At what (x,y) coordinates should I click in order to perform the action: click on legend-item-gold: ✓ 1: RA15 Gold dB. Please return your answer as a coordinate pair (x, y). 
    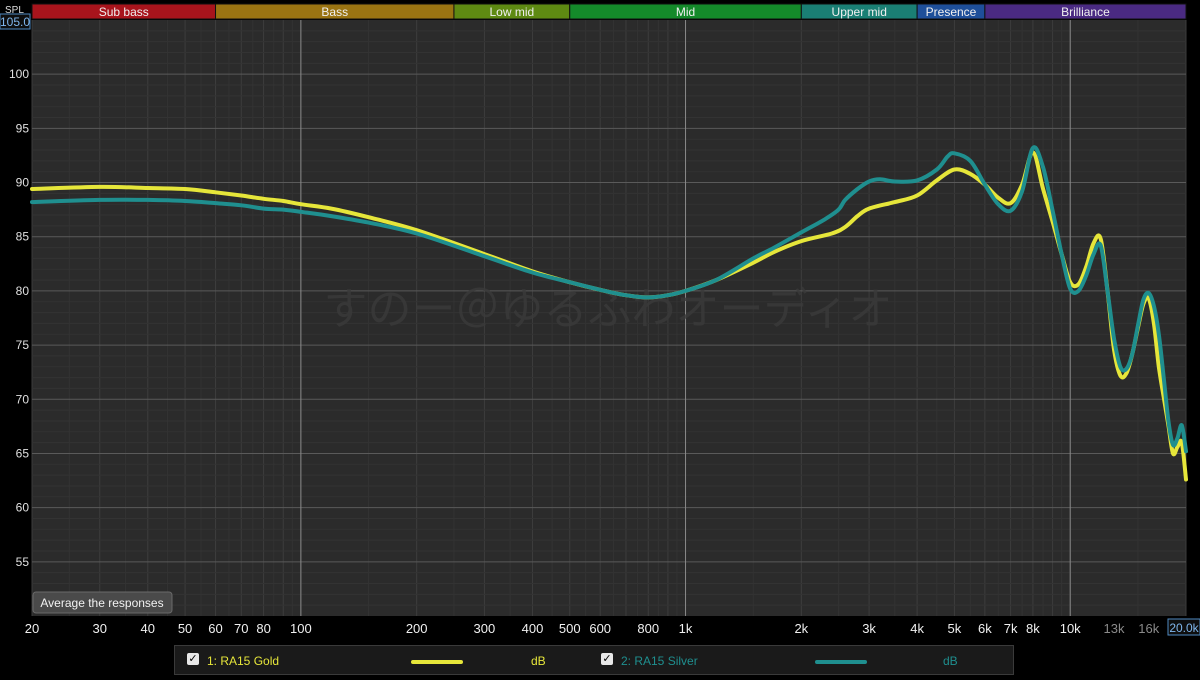
    Looking at the image, I should click on (385, 660).